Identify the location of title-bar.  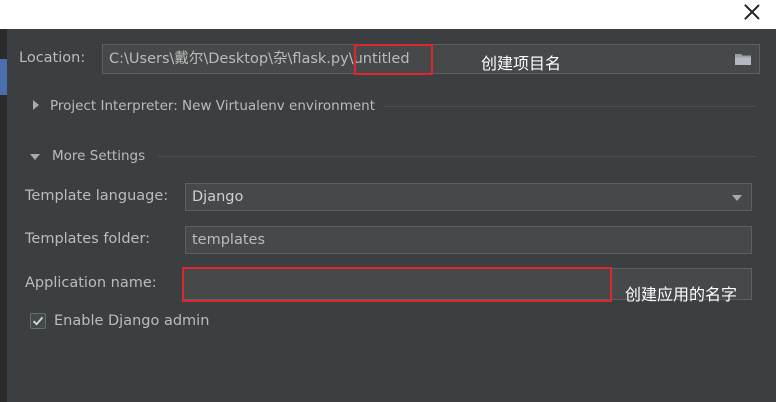
(388, 14).